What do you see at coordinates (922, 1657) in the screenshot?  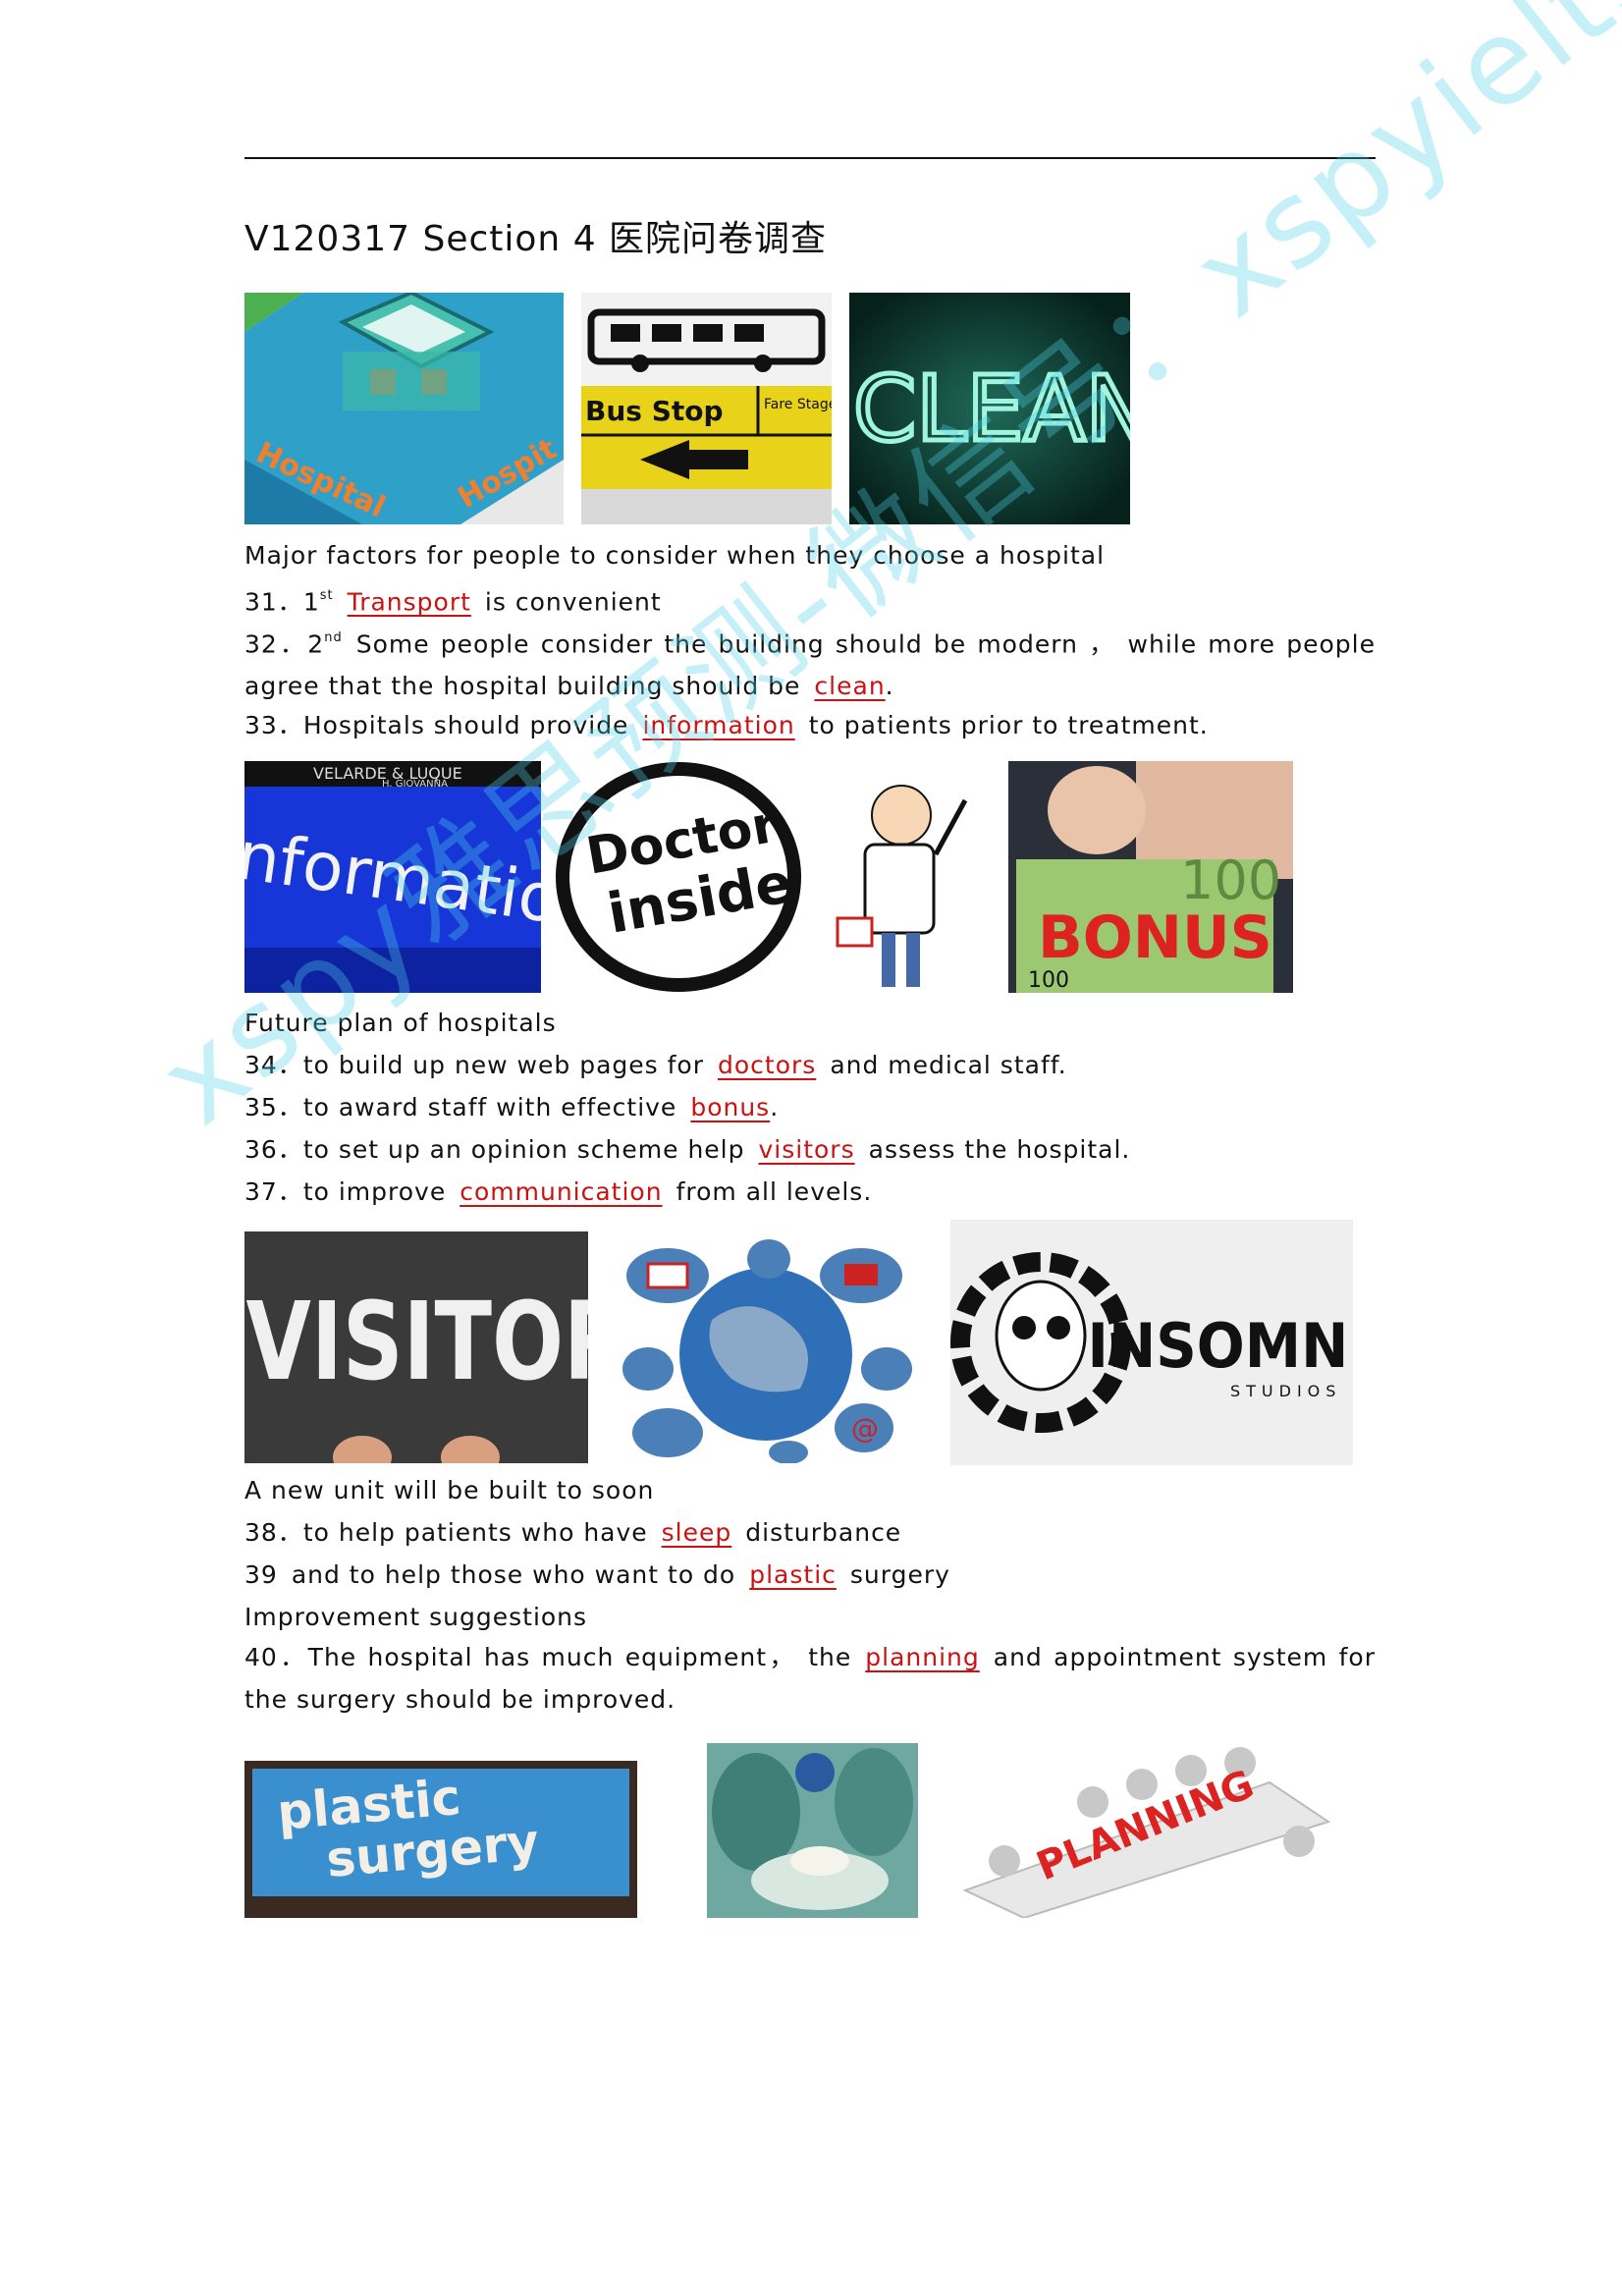 I see `q40-answer: planning` at bounding box center [922, 1657].